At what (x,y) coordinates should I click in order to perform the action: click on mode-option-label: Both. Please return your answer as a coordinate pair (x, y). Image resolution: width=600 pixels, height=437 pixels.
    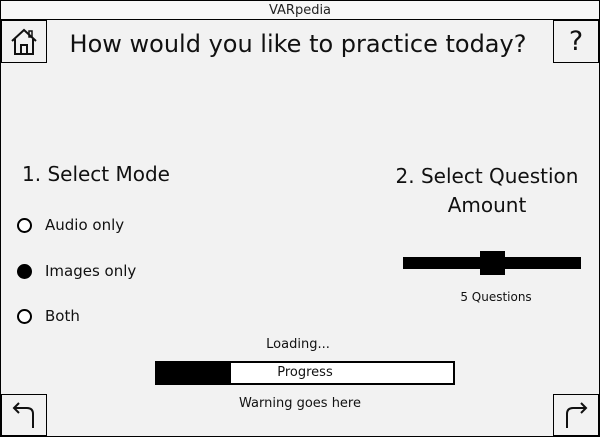
    Looking at the image, I should click on (62, 316).